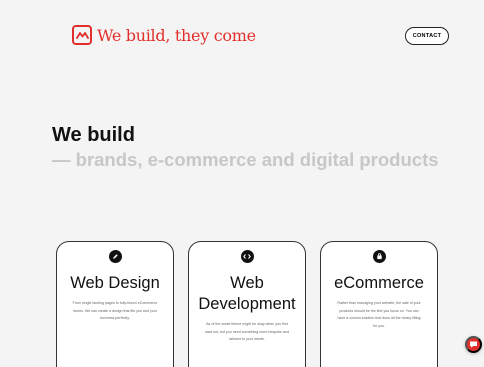  I want to click on logo-icon, so click(82, 35).